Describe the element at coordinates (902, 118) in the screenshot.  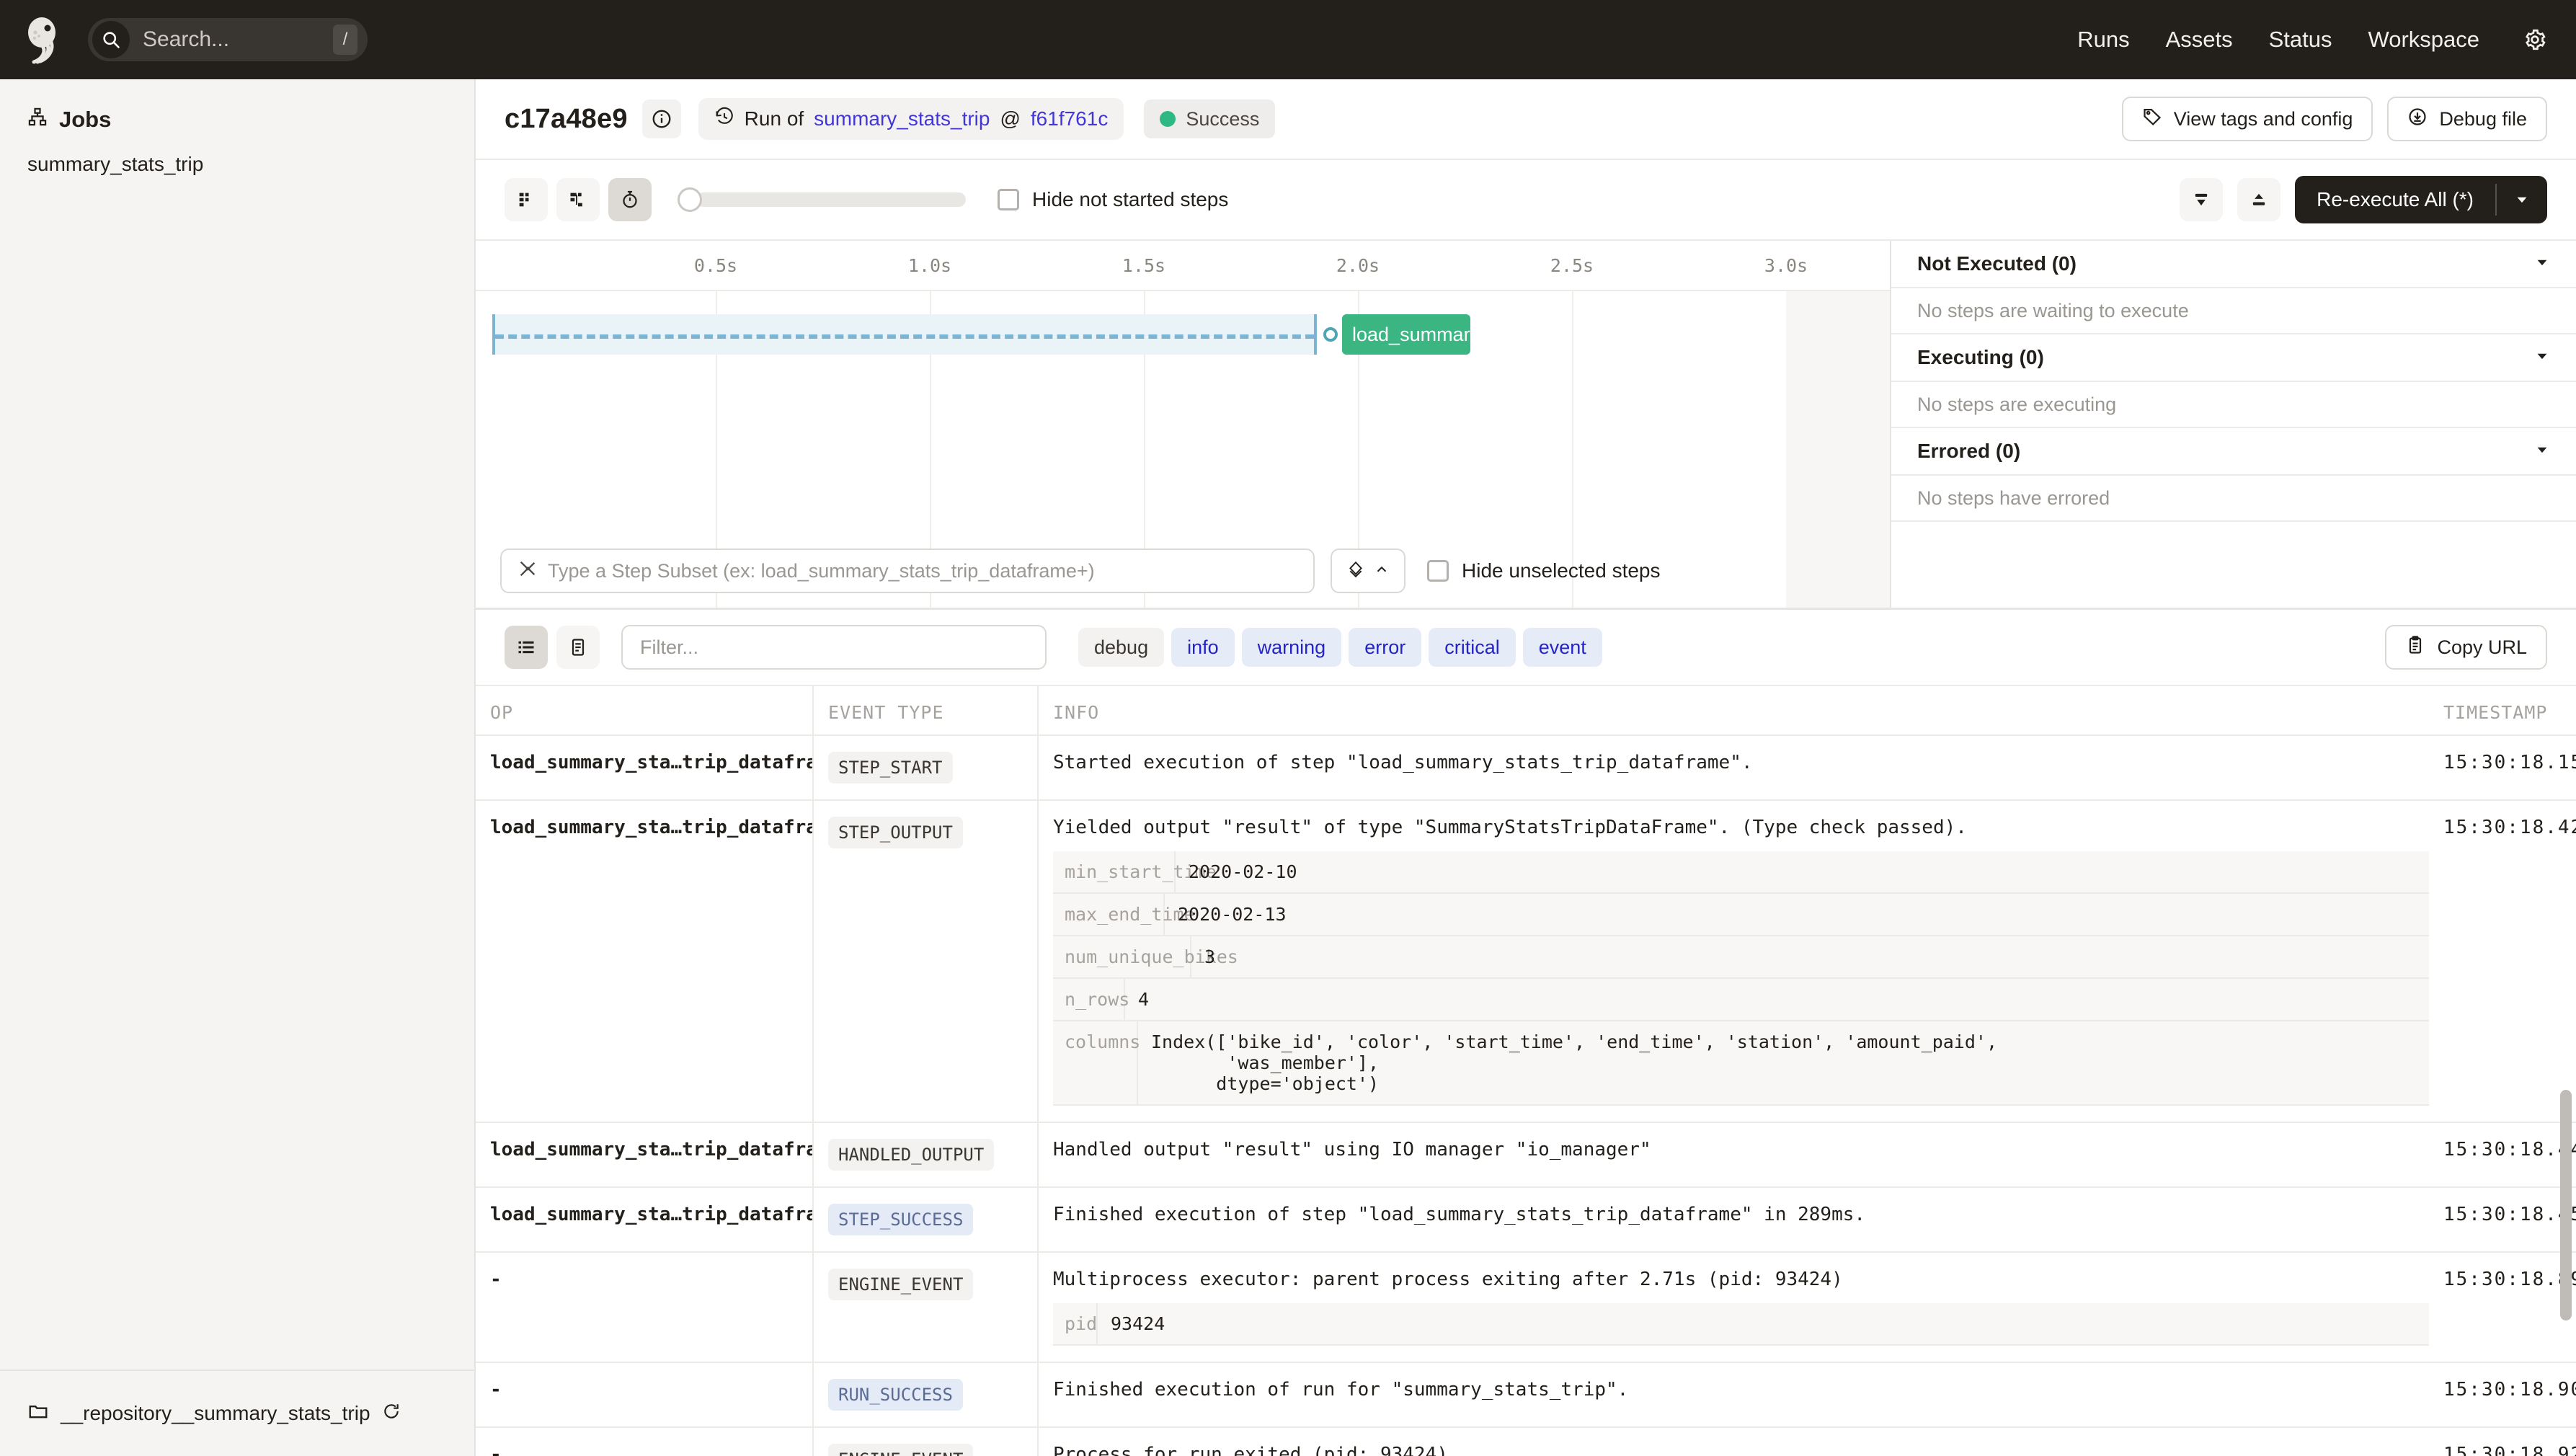
I see `job-link: summary_stats_trip` at that location.